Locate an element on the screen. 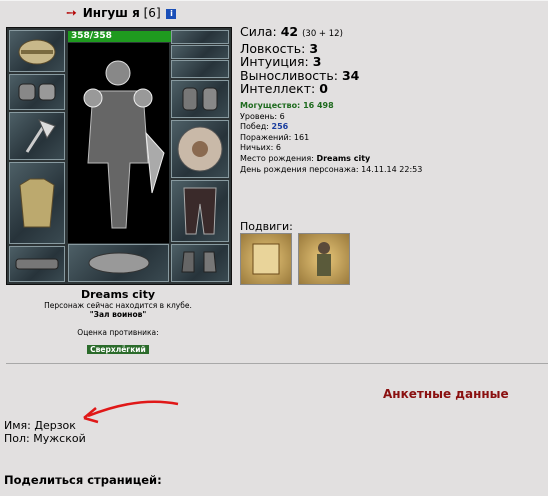 The width and height of the screenshot is (548, 496). club-status: Персонаж сейчас находится в клубе. is located at coordinates (118, 305).